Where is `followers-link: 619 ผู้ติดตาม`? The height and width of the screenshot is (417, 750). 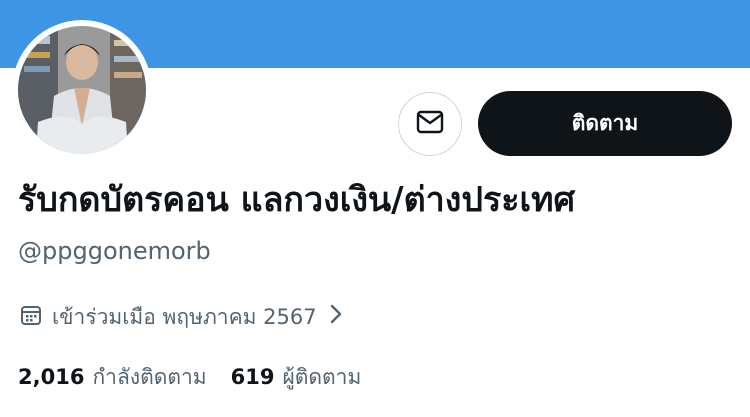 followers-link: 619 ผู้ติดตาม is located at coordinates (296, 377).